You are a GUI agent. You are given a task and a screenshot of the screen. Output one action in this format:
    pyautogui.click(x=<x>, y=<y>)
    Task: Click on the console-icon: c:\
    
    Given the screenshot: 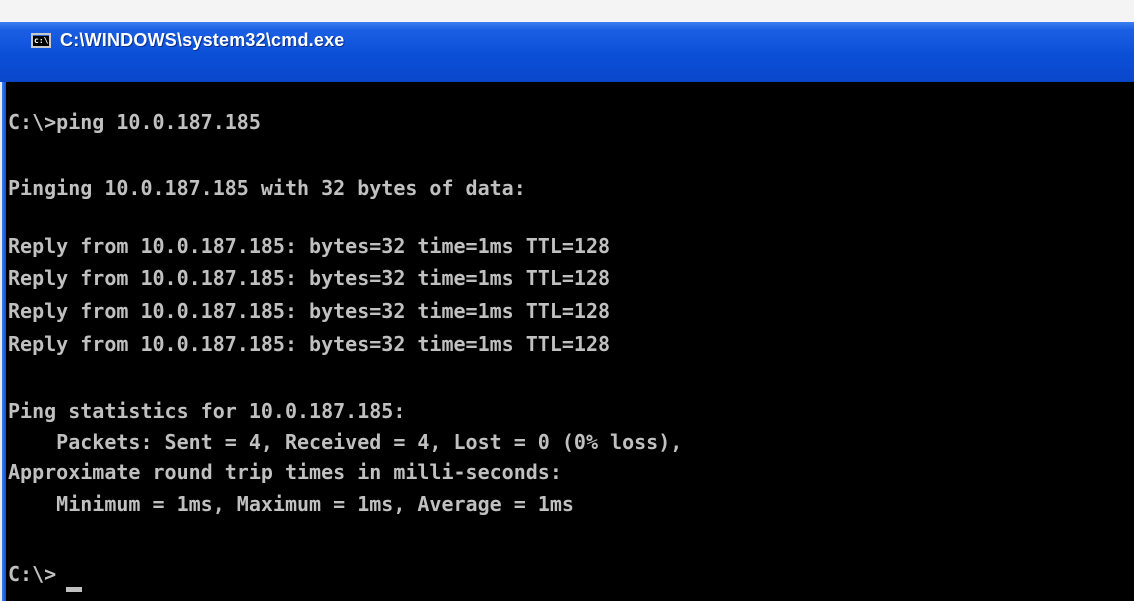 What is the action you would take?
    pyautogui.click(x=41, y=40)
    